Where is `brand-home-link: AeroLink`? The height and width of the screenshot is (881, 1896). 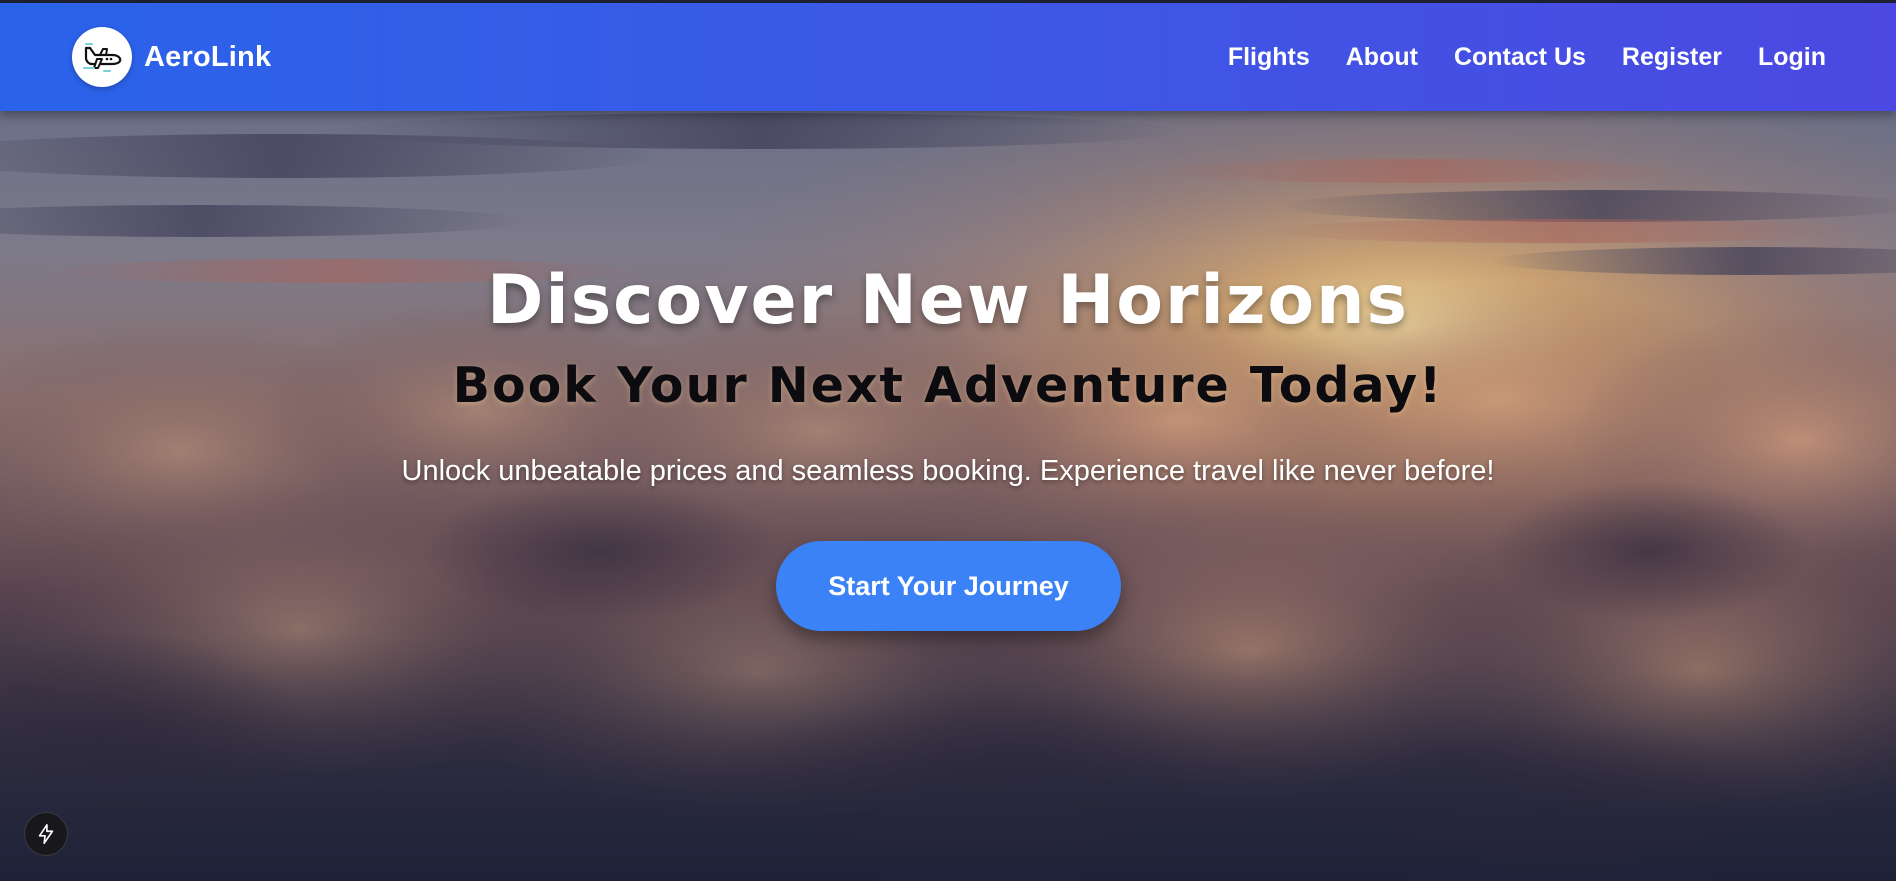
brand-home-link: AeroLink is located at coordinates (171, 57).